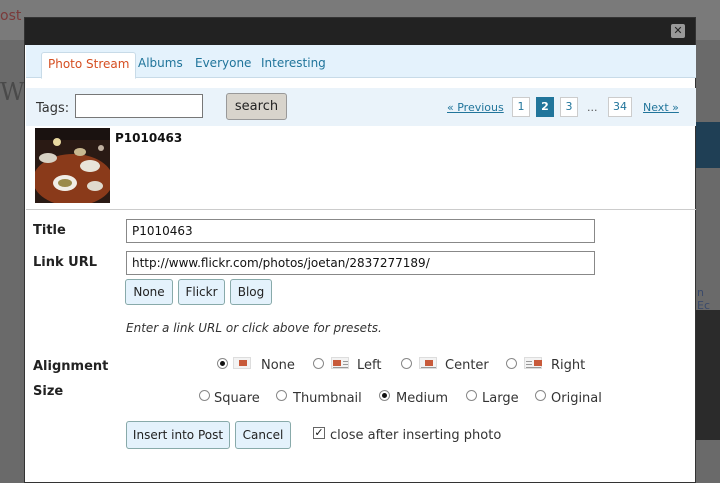  Describe the element at coordinates (178, 435) in the screenshot. I see `insert-into-post-button: Insert into Post` at that location.